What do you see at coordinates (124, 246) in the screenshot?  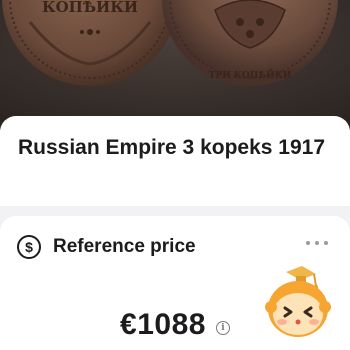 I see `reference-price-label: Reference price` at bounding box center [124, 246].